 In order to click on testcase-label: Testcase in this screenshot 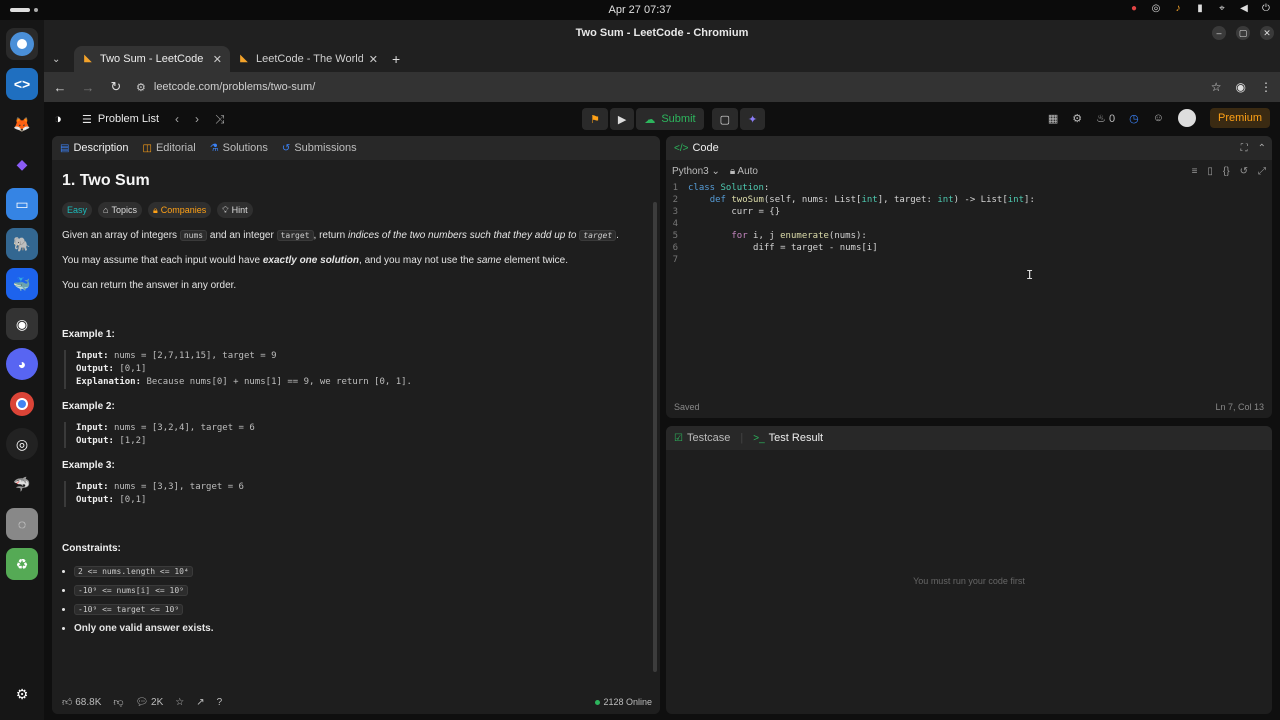, I will do `click(708, 438)`.